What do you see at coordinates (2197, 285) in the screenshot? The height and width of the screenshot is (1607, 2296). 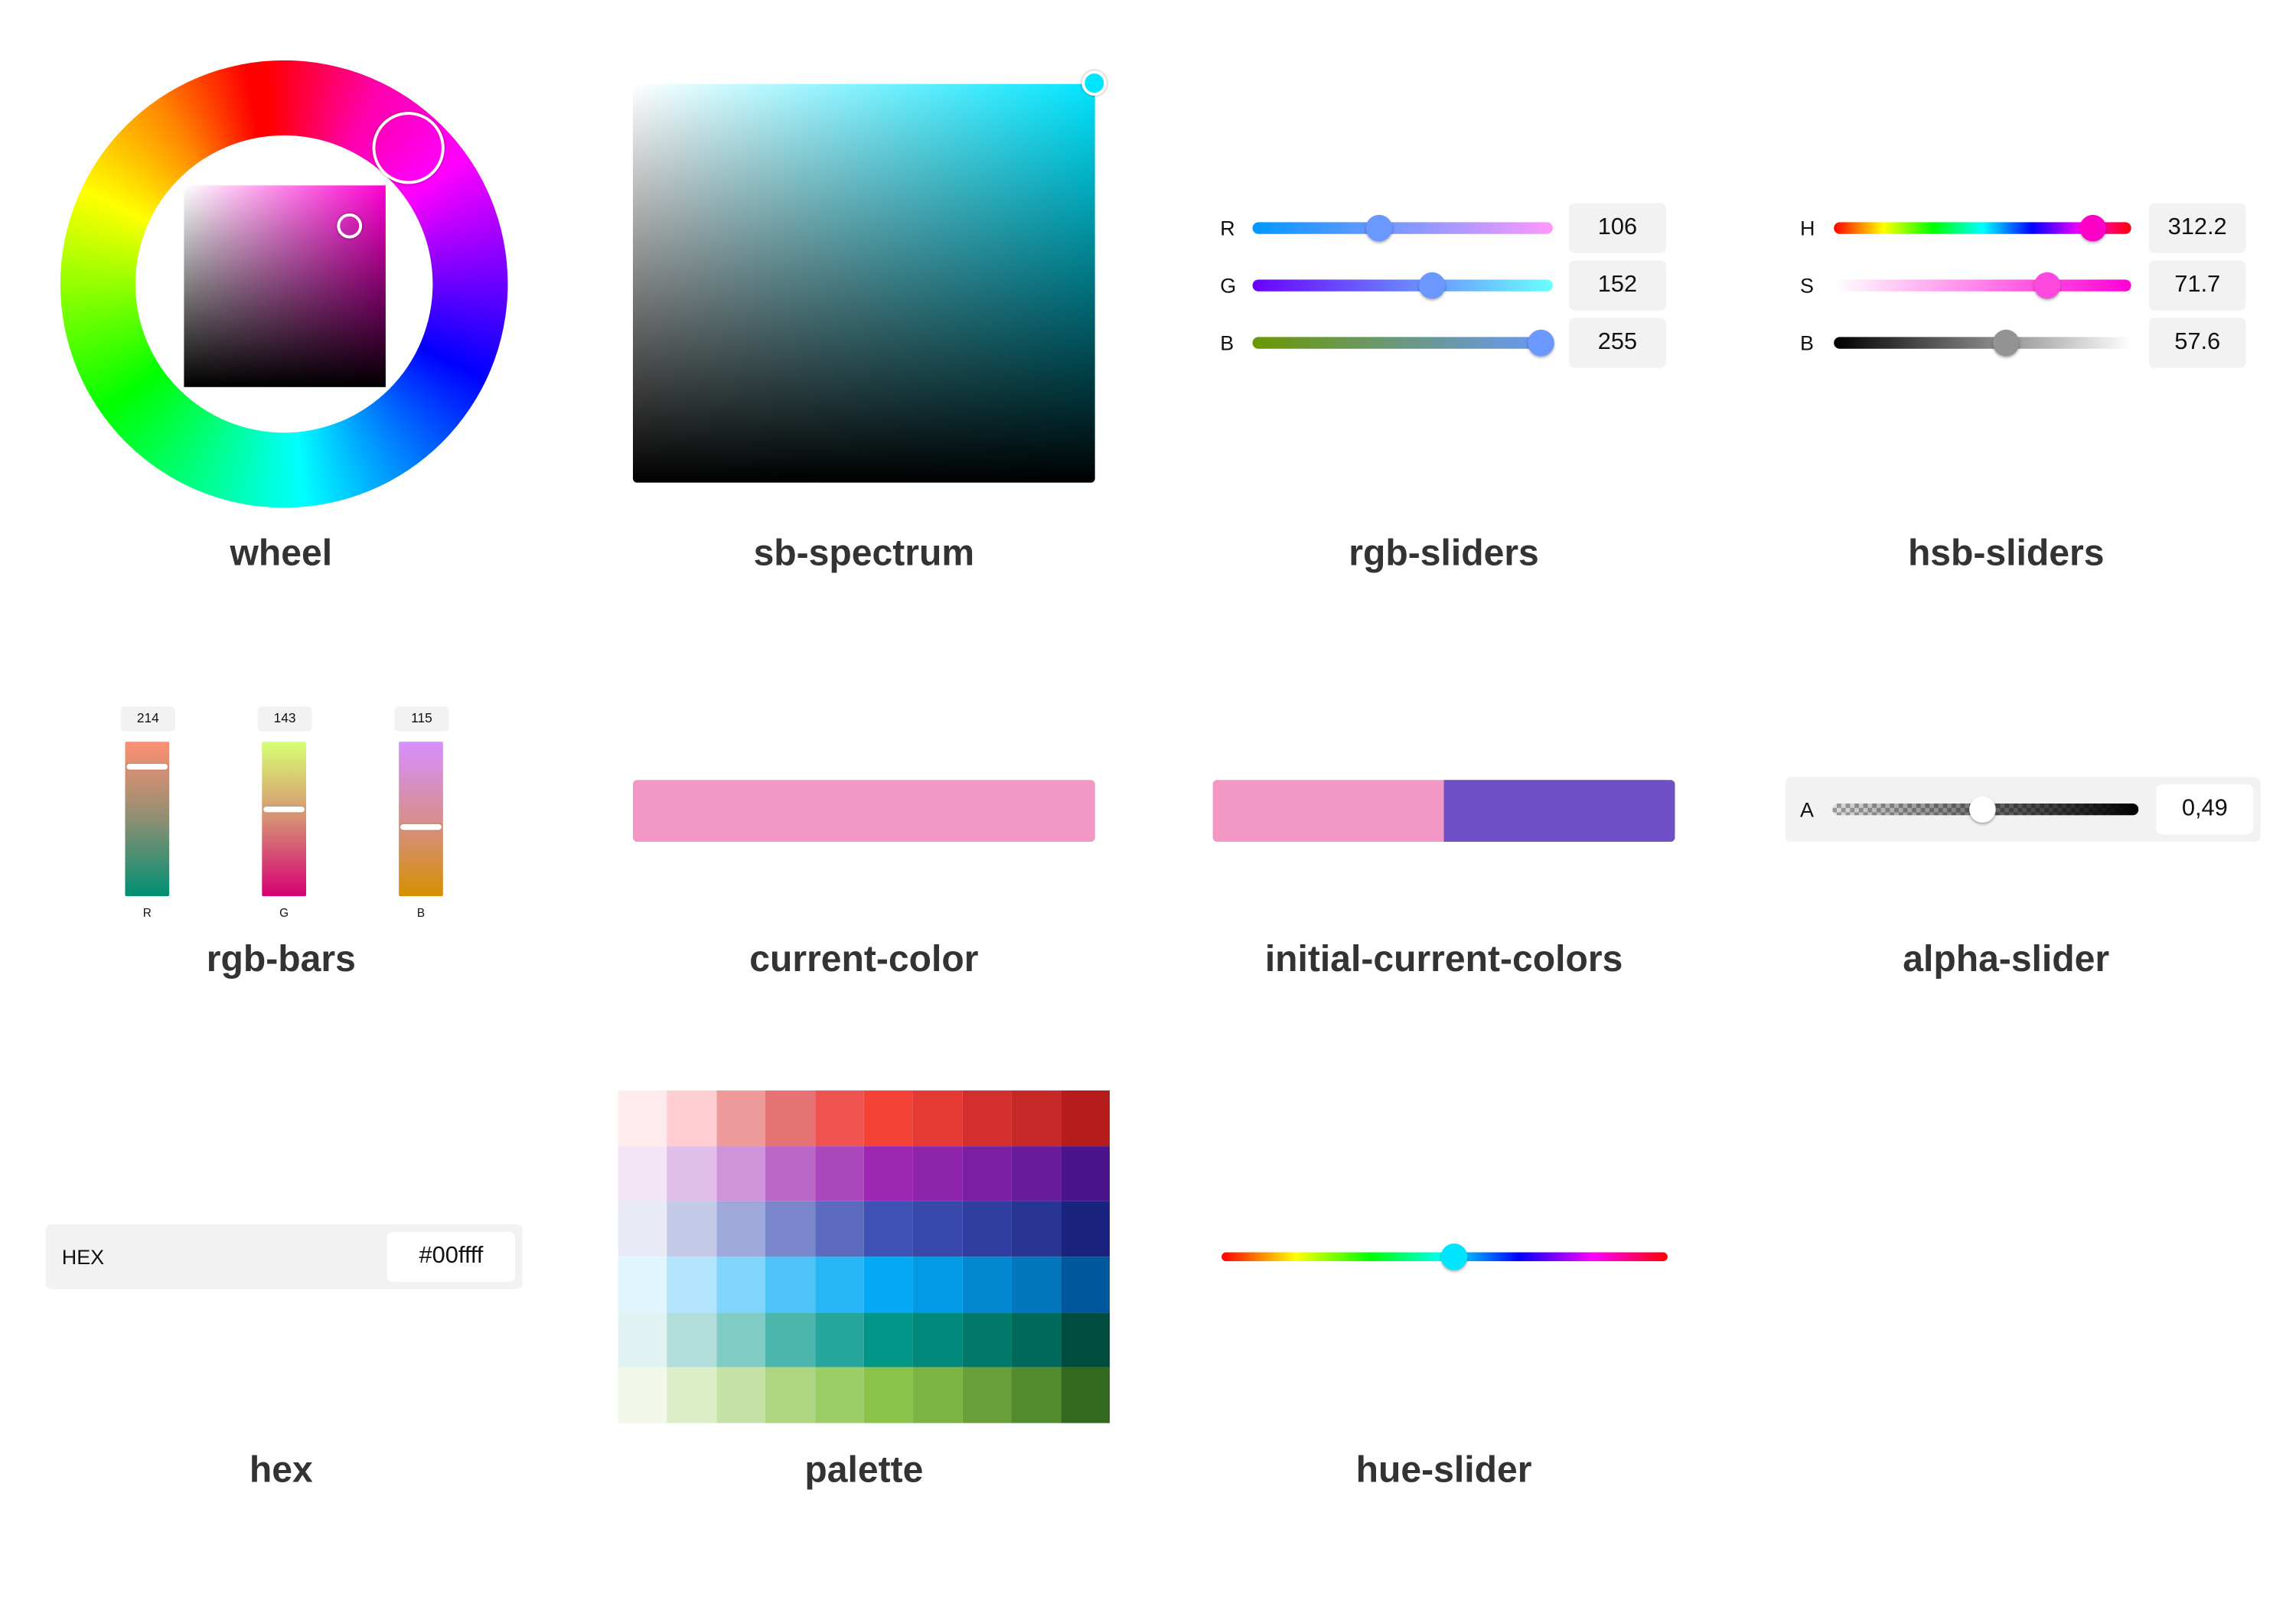 I see `hsb_sliders-value-input: 71.7` at bounding box center [2197, 285].